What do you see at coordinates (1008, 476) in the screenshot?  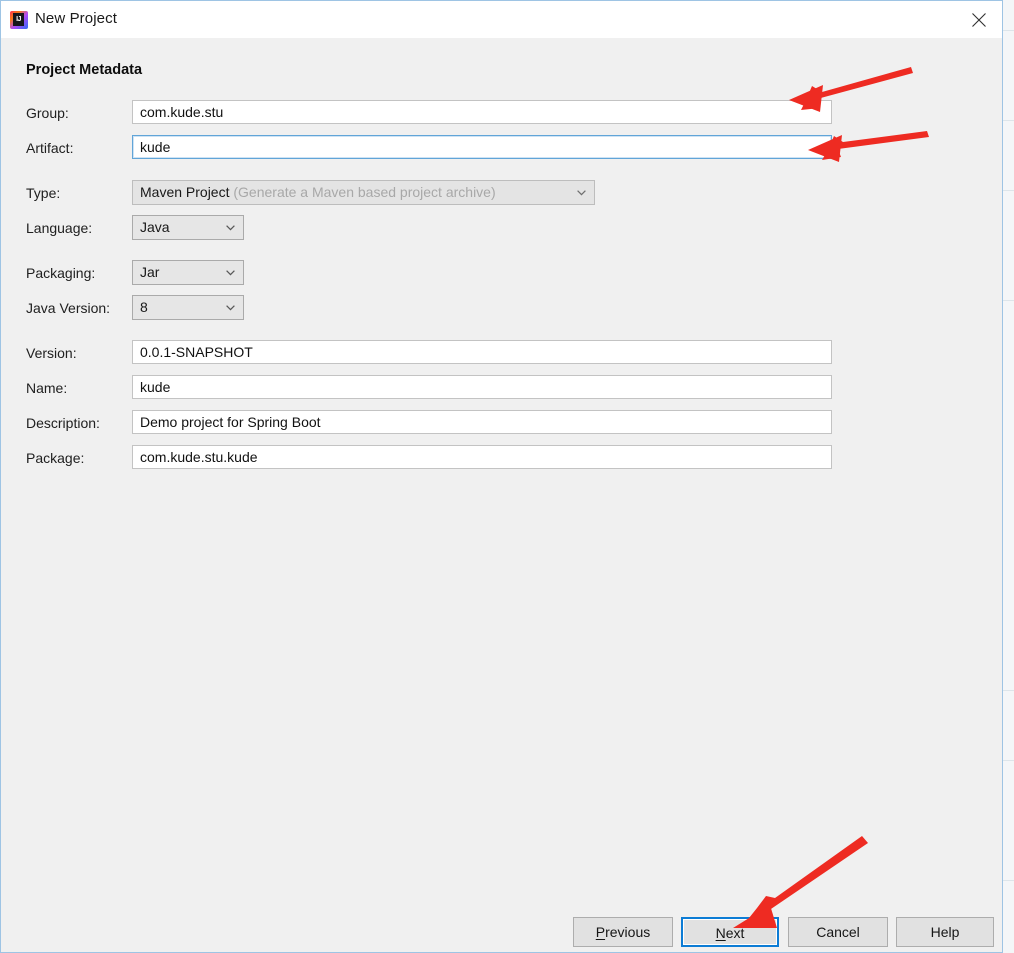 I see `background-window-edge` at bounding box center [1008, 476].